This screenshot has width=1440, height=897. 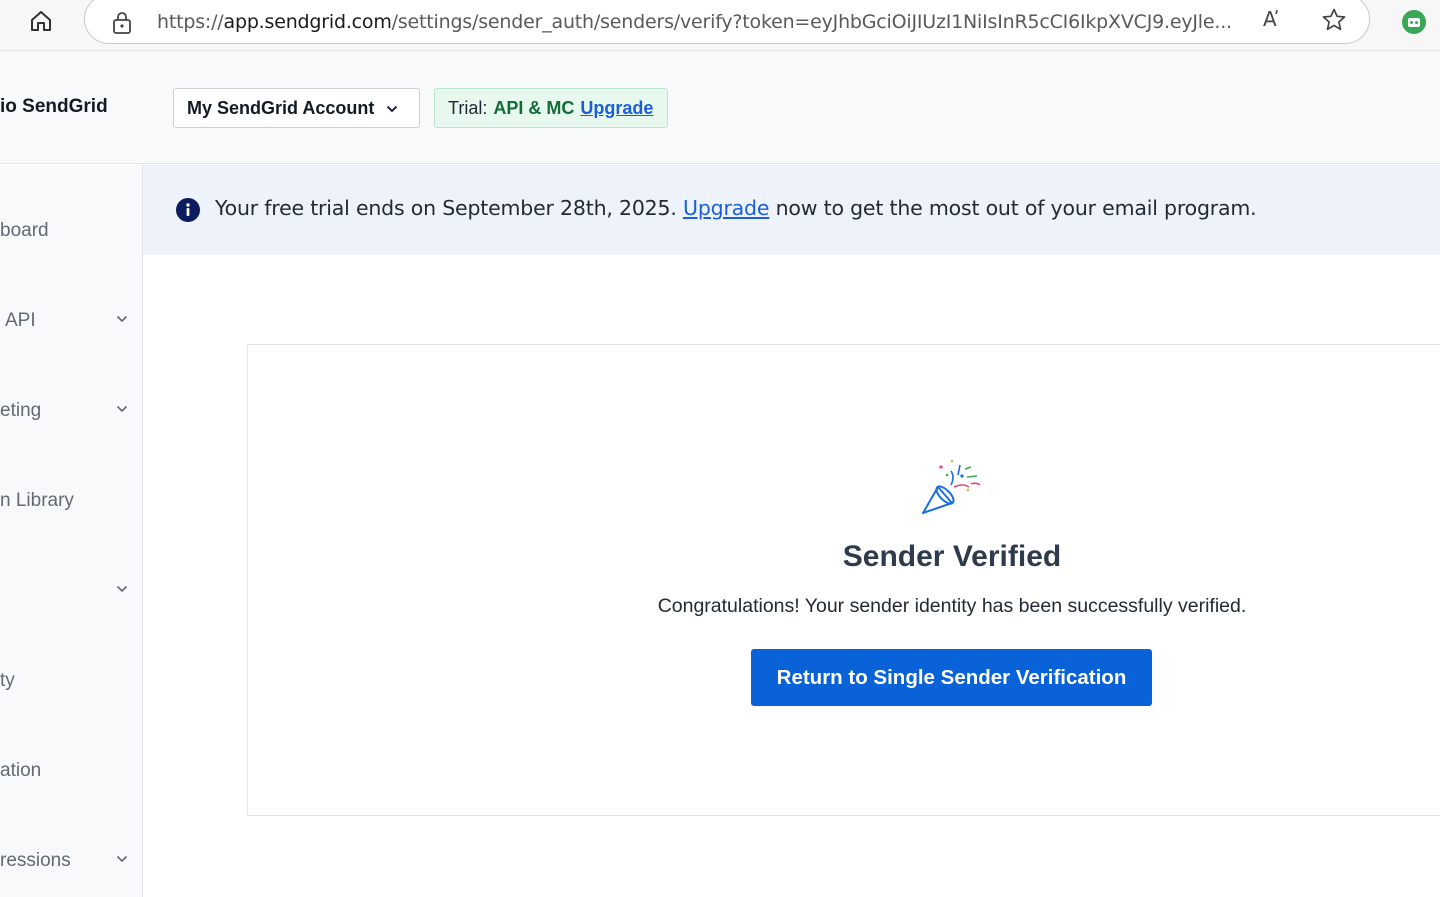 What do you see at coordinates (534, 107) in the screenshot?
I see `trial-plan: API & MC` at bounding box center [534, 107].